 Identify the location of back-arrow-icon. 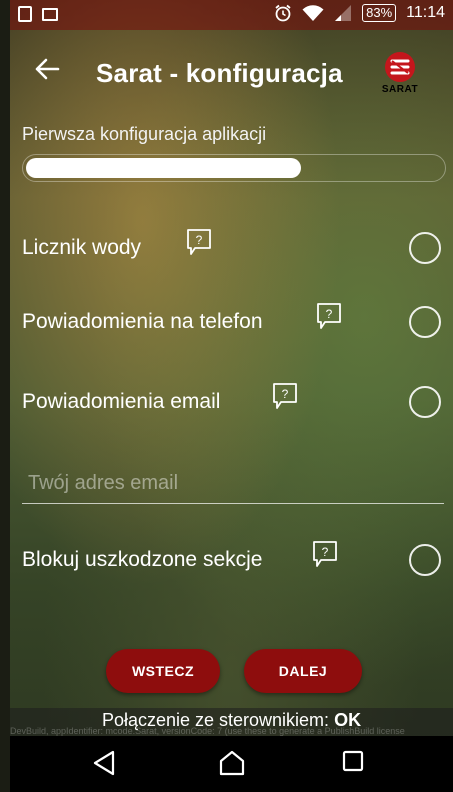
(47, 69).